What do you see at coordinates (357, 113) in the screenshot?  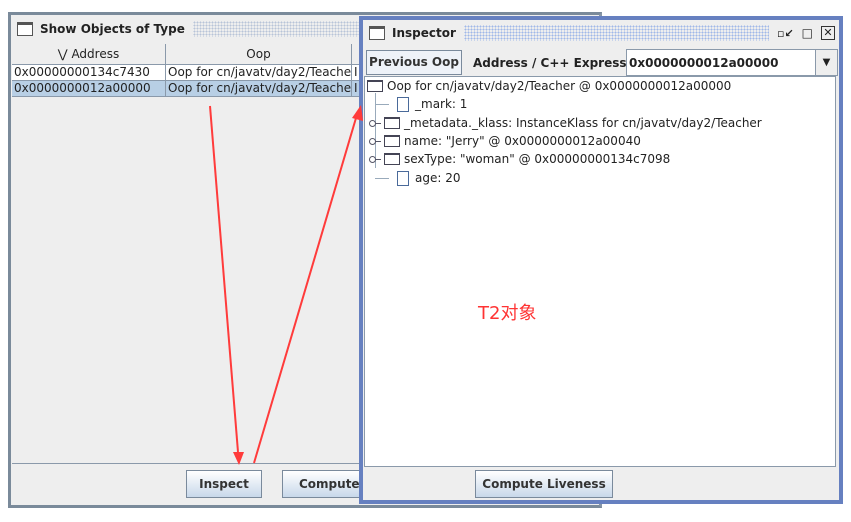 I see `arrowhead-up` at bounding box center [357, 113].